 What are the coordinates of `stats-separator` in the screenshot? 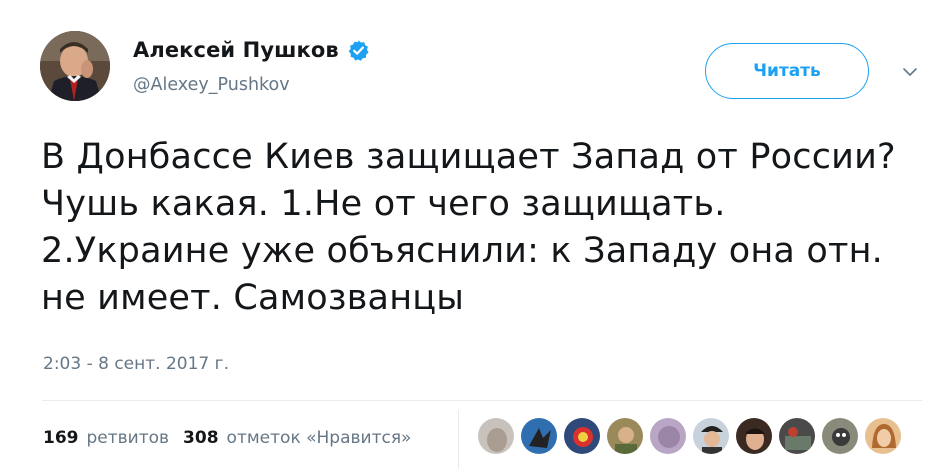 It's located at (458, 439).